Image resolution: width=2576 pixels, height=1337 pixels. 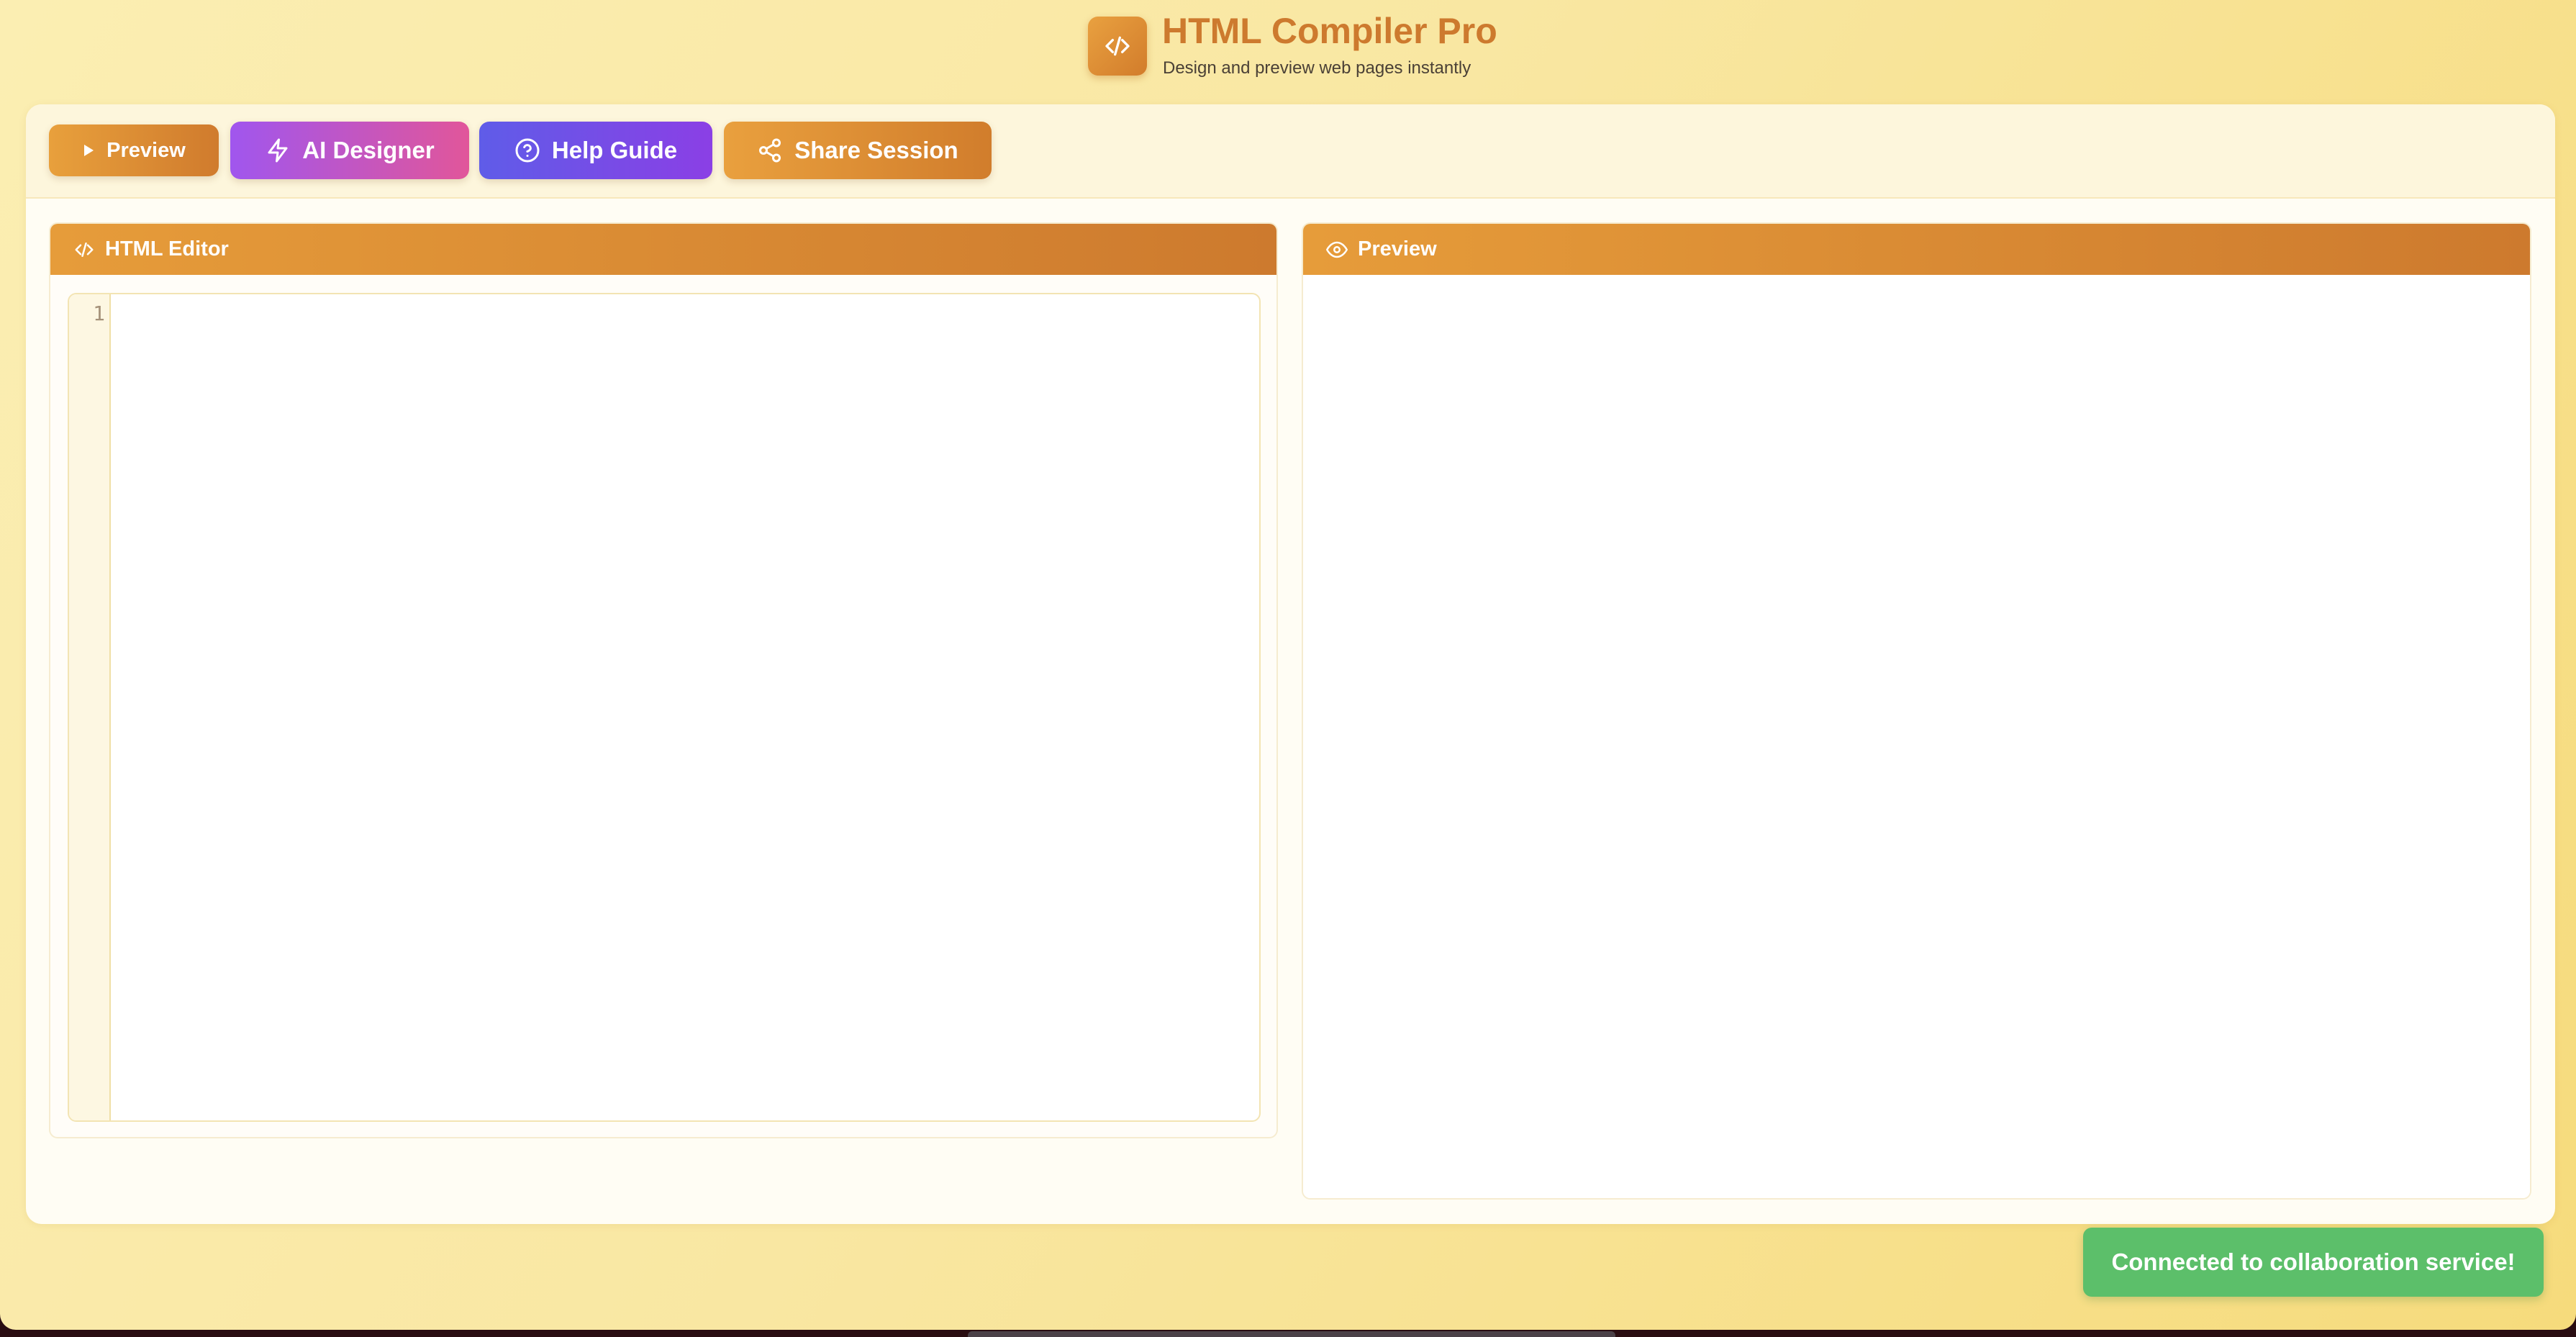 I want to click on share-session-button: Share Session, so click(x=858, y=150).